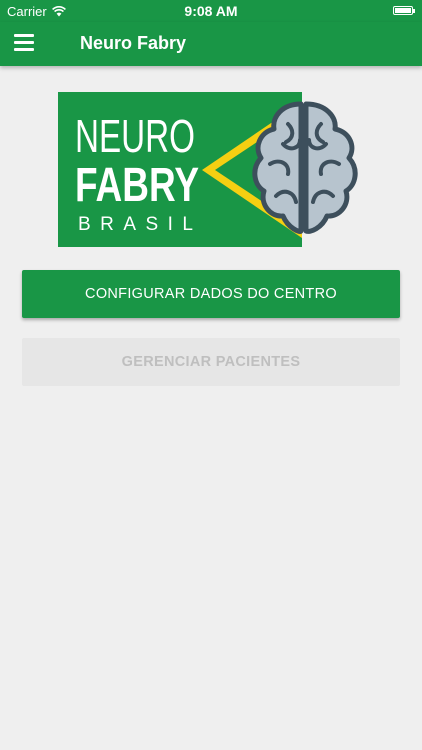  I want to click on menu-icon, so click(24, 43).